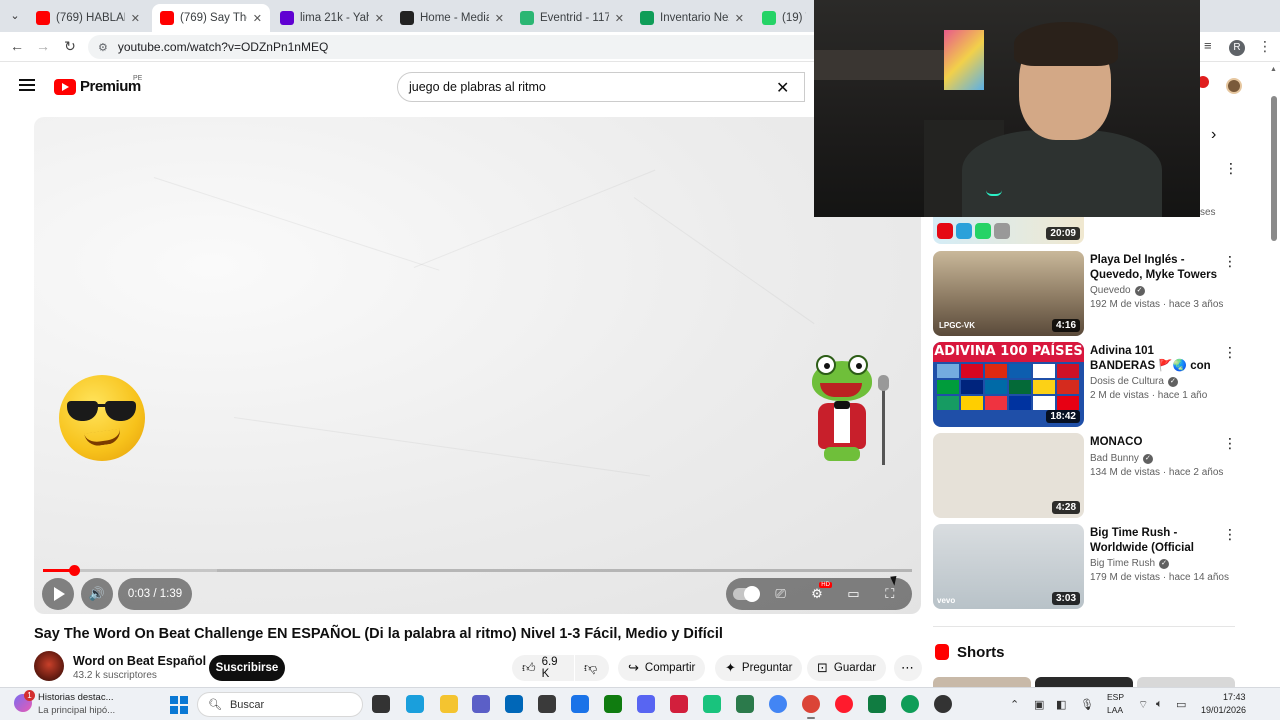  Describe the element at coordinates (247, 668) in the screenshot. I see `subscribe-button: Suscribirse` at that location.